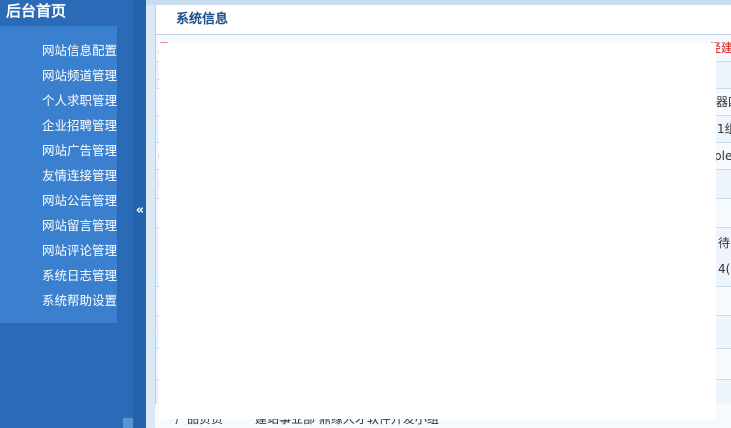 Image resolution: width=731 pixels, height=428 pixels. I want to click on sidebar-item-recruitment: 企业招聘管理, so click(58, 125).